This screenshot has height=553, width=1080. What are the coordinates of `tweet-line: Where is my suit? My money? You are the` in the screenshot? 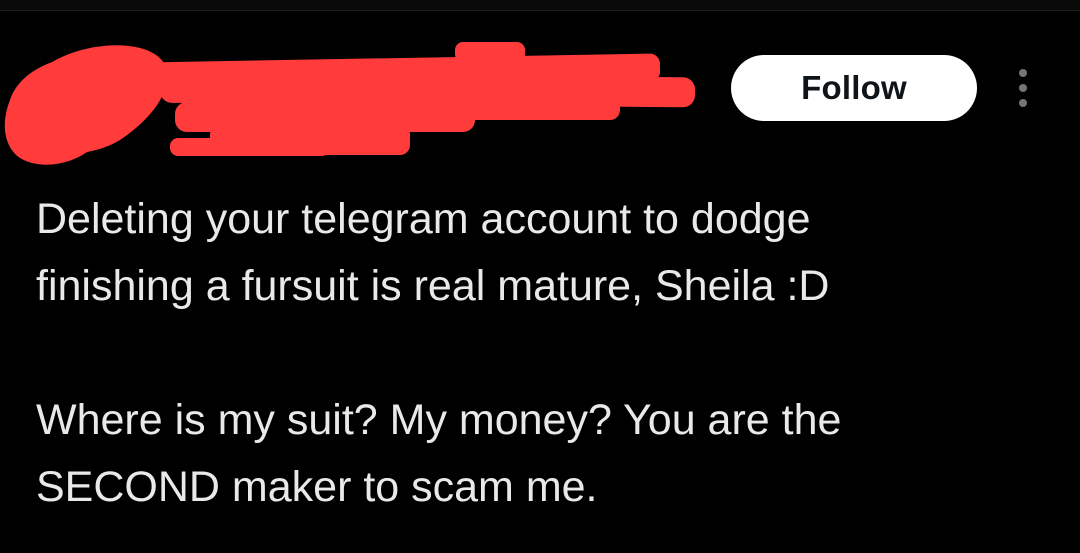 It's located at (439, 420).